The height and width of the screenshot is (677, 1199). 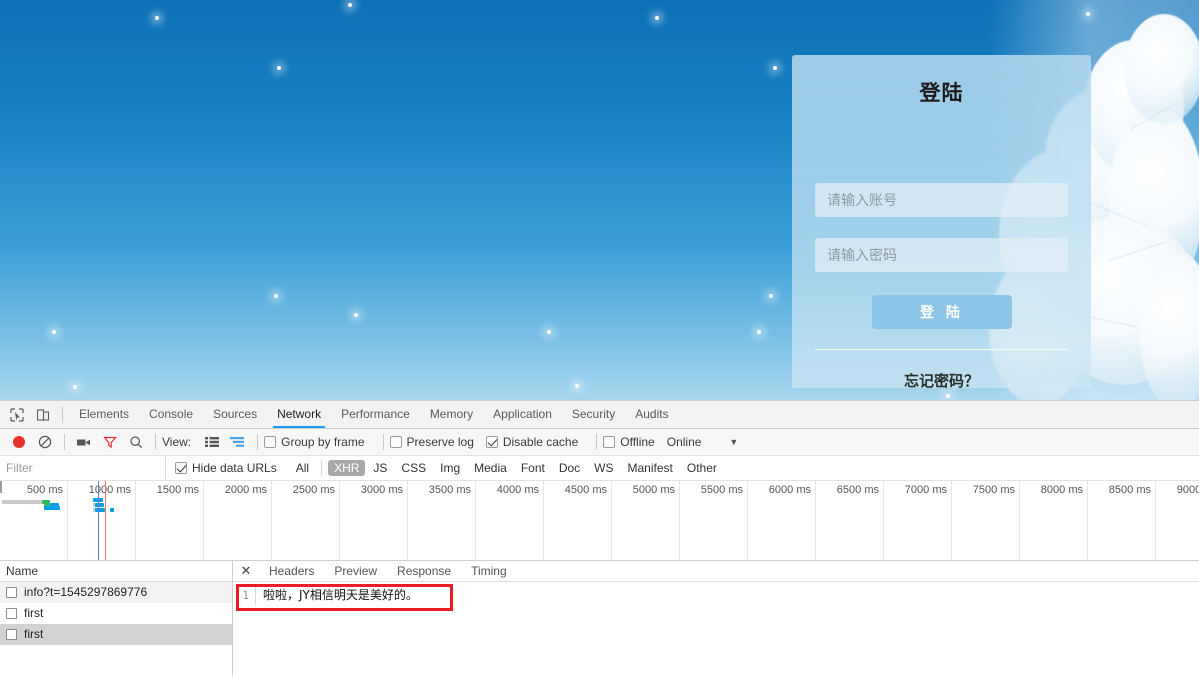 What do you see at coordinates (424, 571) in the screenshot?
I see `detail-tab-response: Response` at bounding box center [424, 571].